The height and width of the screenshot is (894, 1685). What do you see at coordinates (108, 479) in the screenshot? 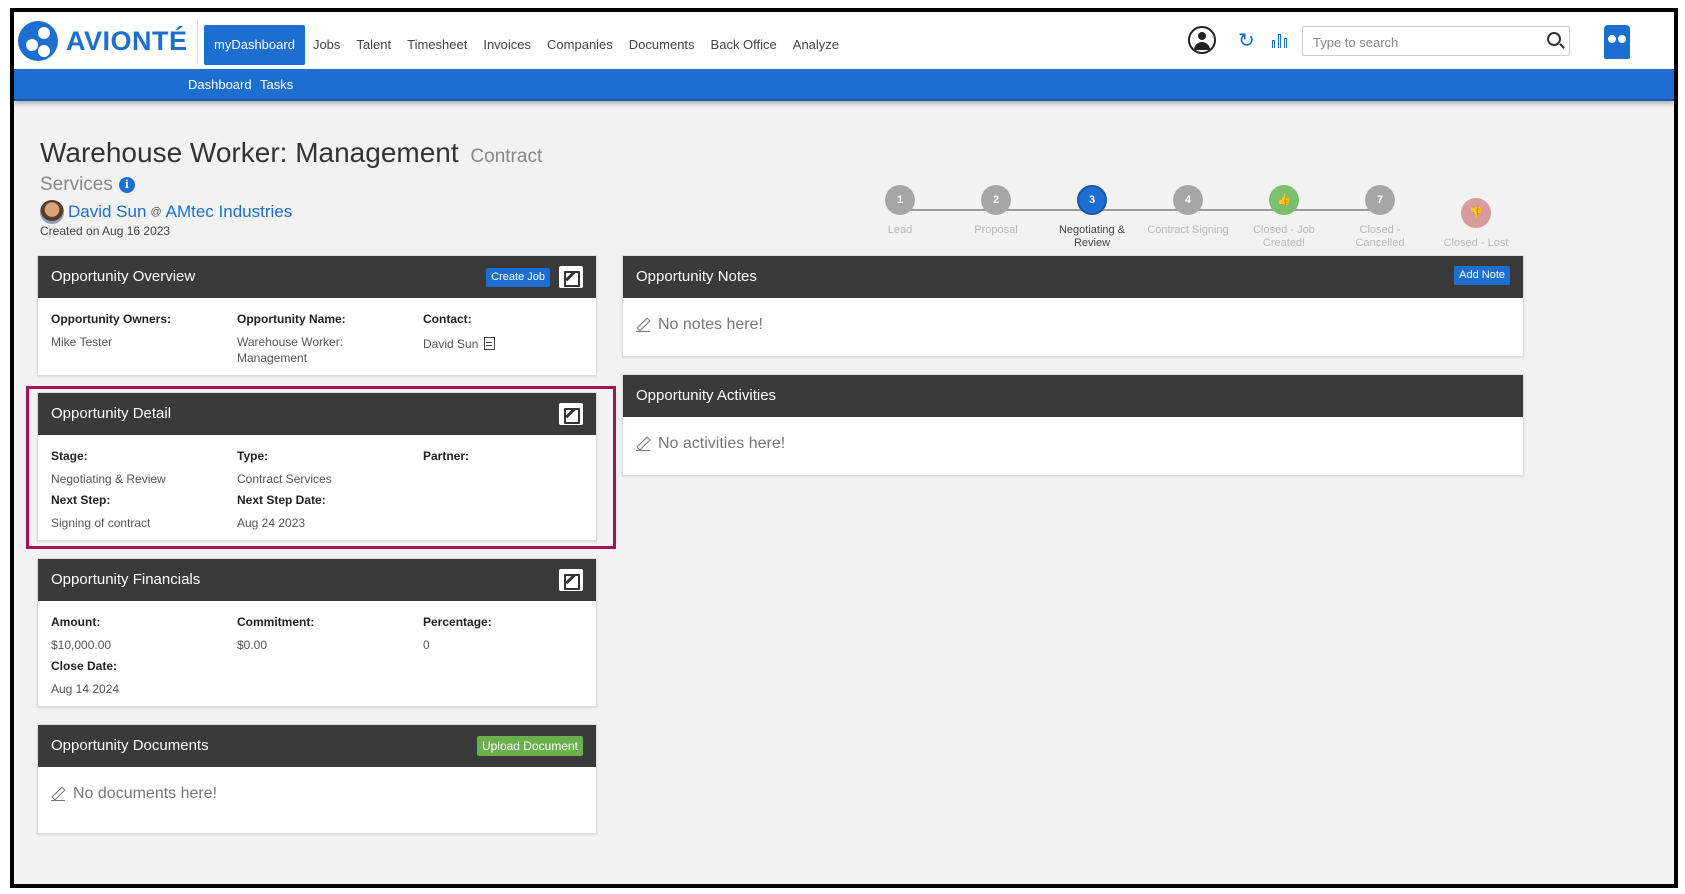
I see `stage-value: Negotiating & Review` at bounding box center [108, 479].